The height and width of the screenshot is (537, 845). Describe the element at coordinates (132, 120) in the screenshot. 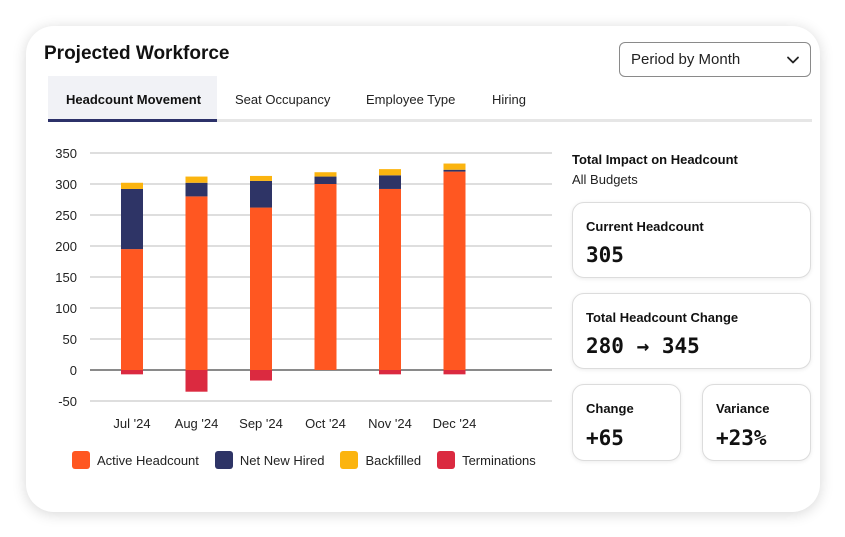

I see `active-tab-indicator` at that location.